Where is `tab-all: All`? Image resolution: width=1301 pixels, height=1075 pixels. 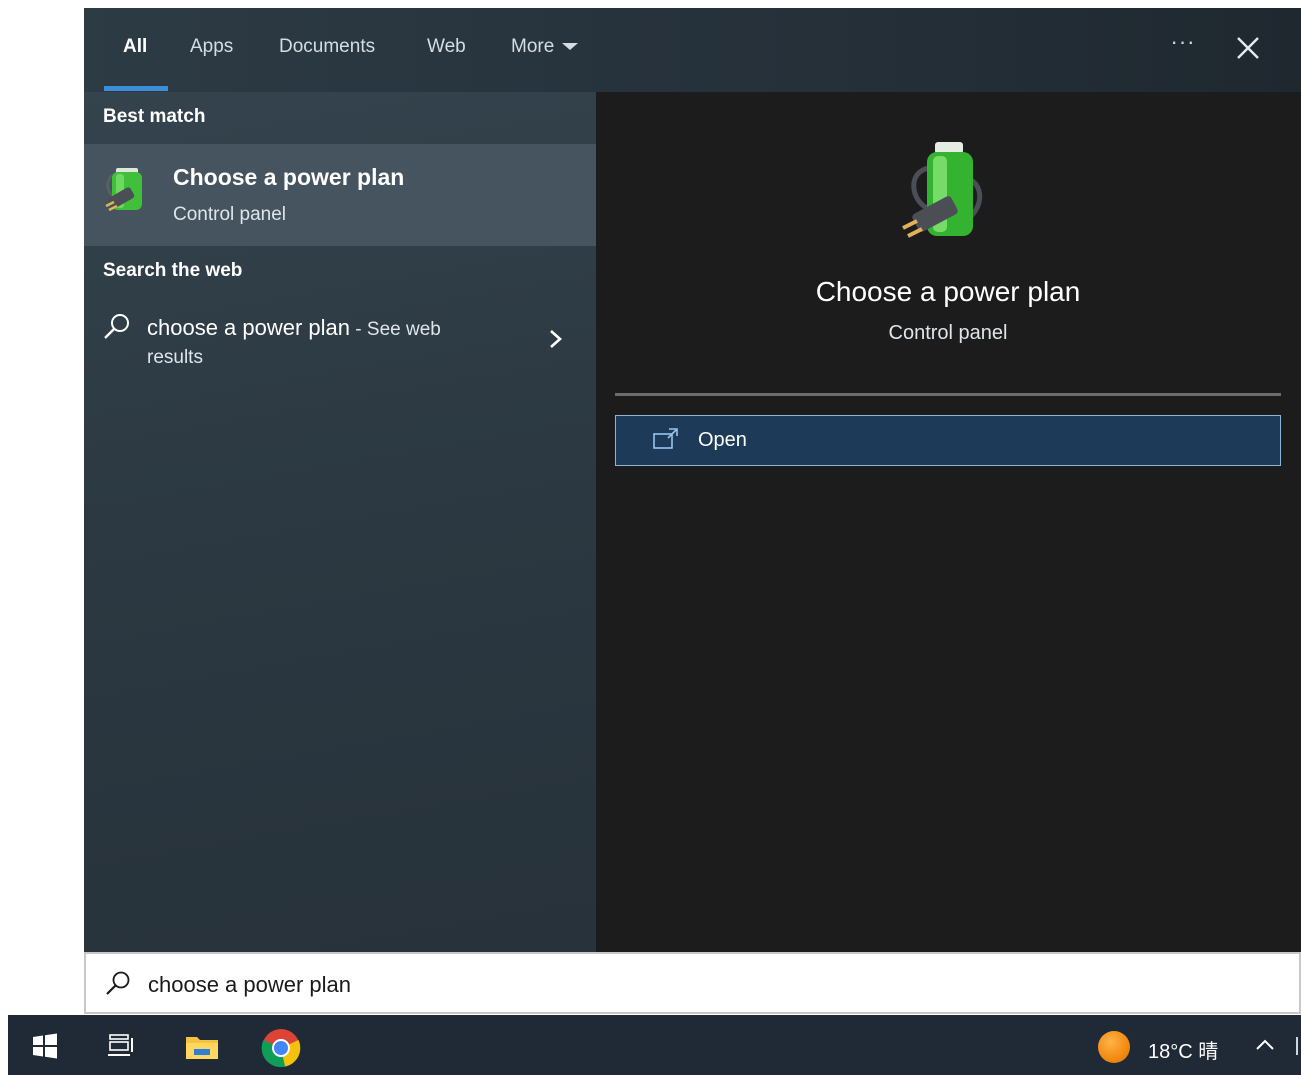
tab-all: All is located at coordinates (135, 47).